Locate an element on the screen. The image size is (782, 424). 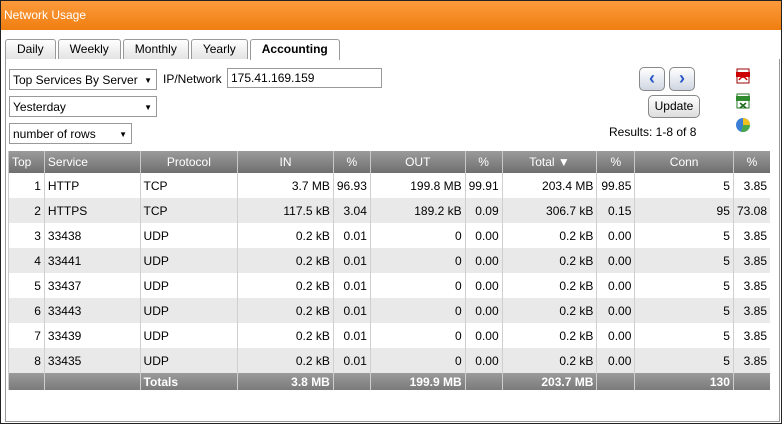
col-header-service: Service is located at coordinates (92, 162).